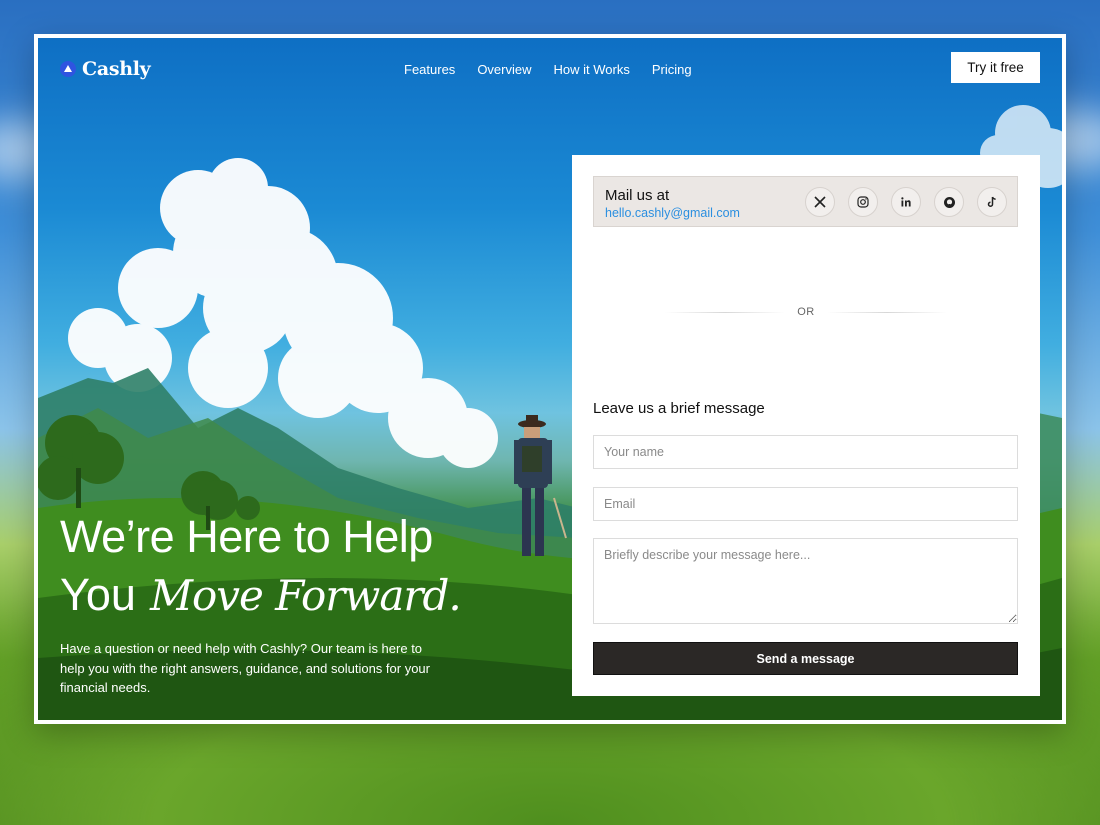  Describe the element at coordinates (949, 202) in the screenshot. I see `github-icon` at that location.